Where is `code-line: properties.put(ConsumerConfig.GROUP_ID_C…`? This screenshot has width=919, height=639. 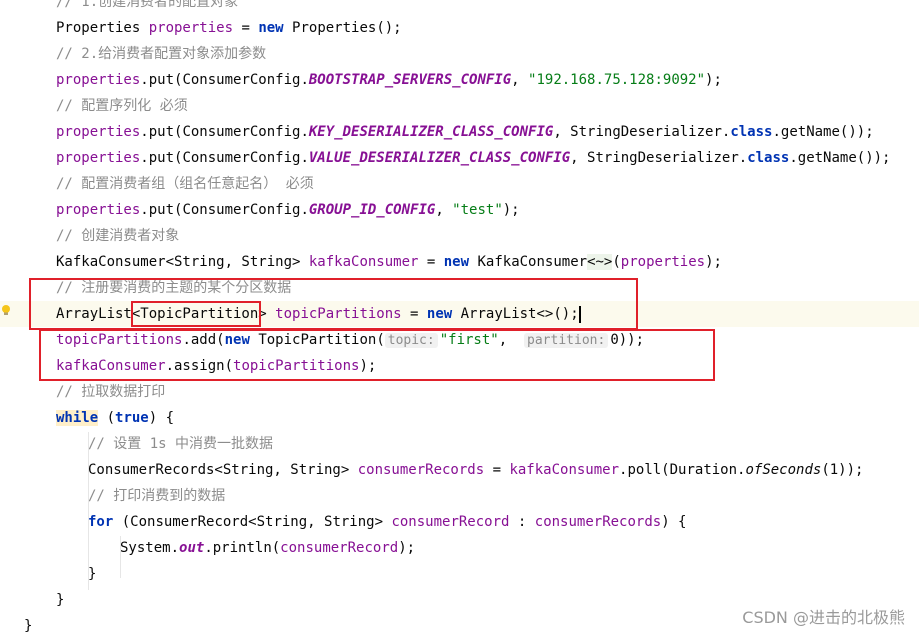
code-line: properties.put(ConsumerConfig.GROUP_ID_C… is located at coordinates (459, 210).